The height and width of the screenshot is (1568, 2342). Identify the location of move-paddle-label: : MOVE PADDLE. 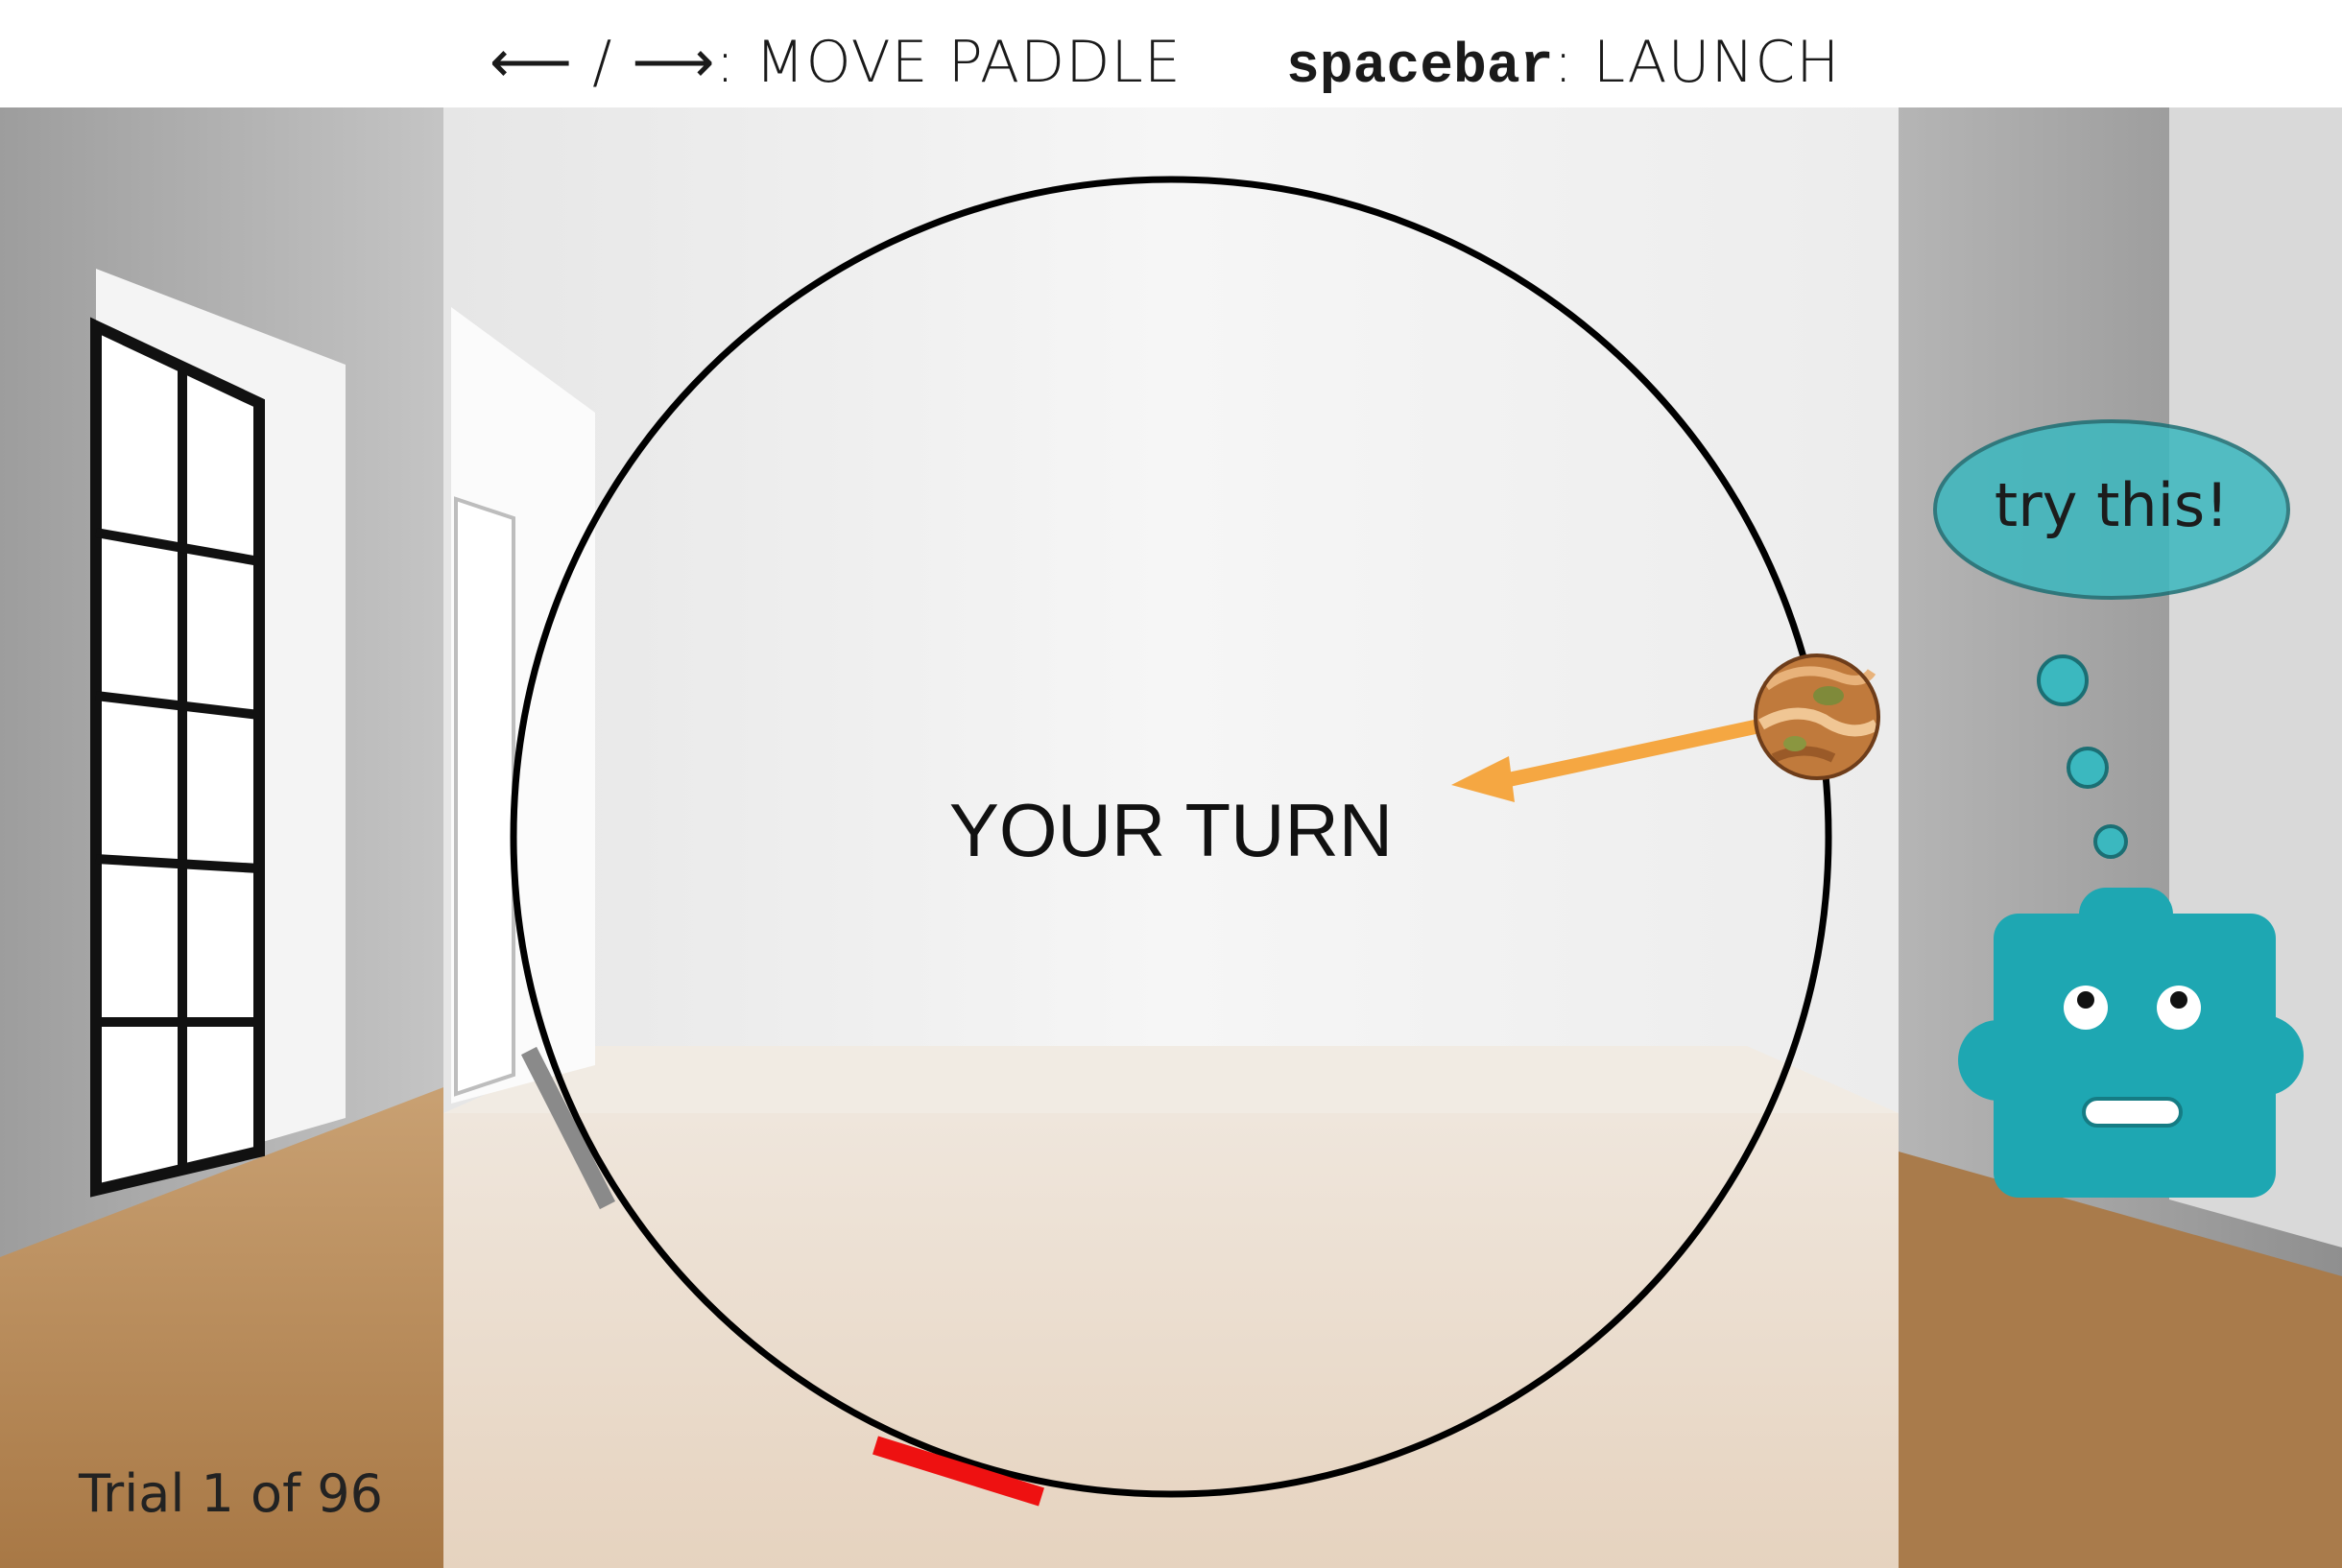
(949, 62).